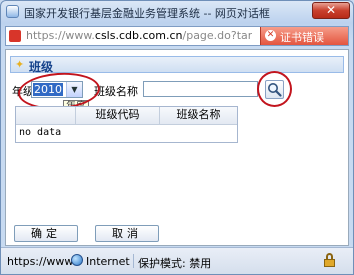 The width and height of the screenshot is (354, 275). I want to click on class-name-input, so click(200, 89).